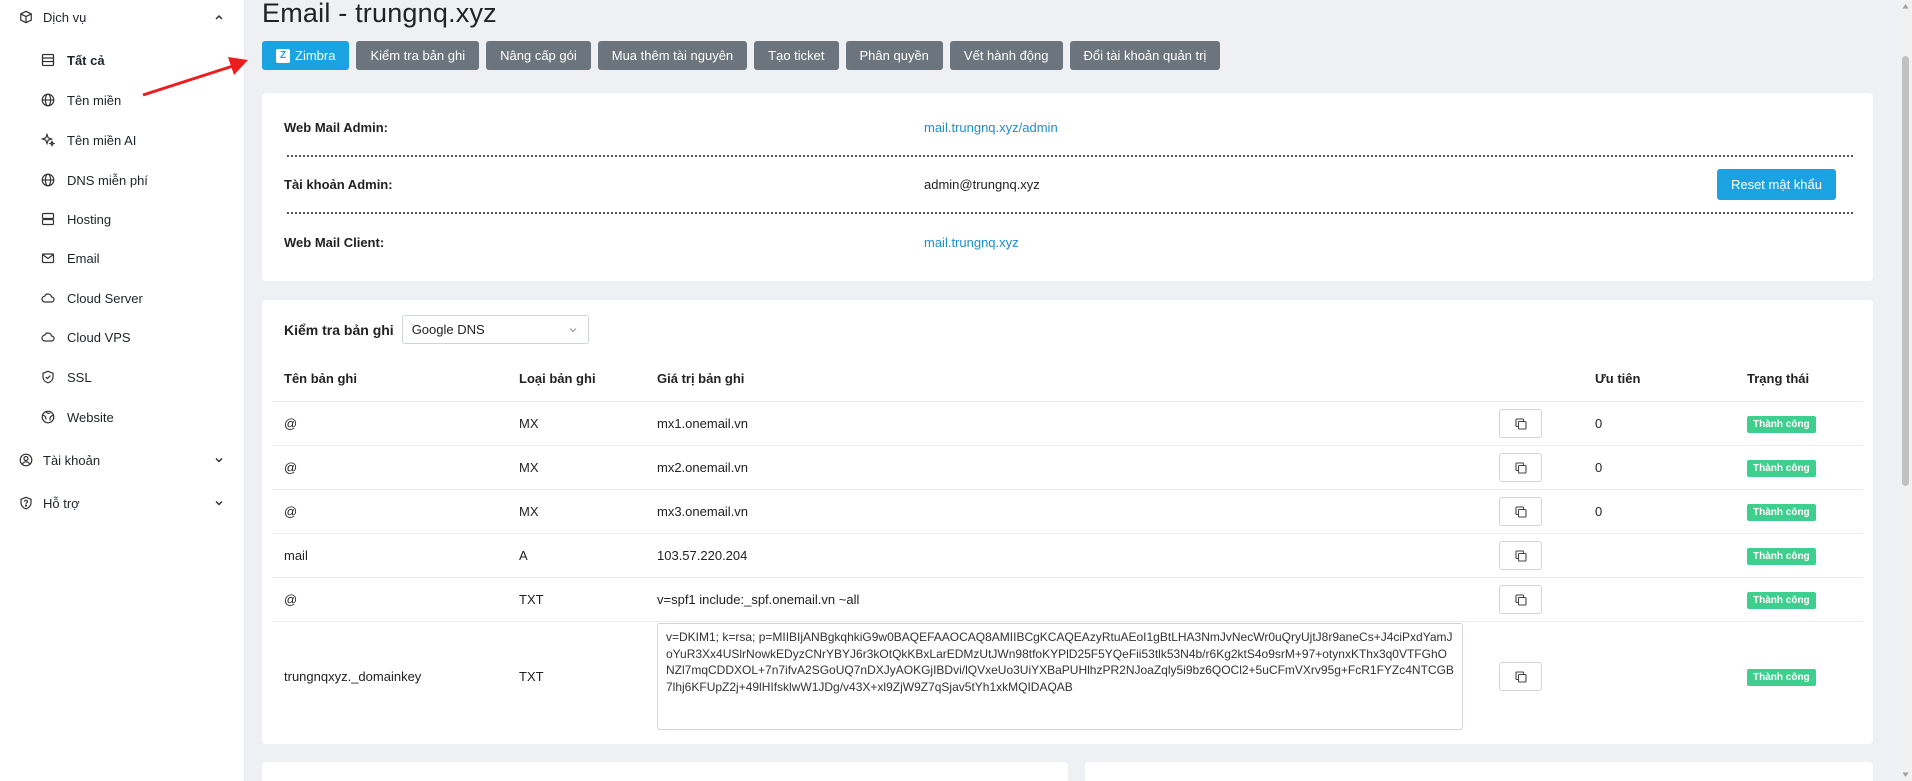  I want to click on nav-group-label: Dịch vụ, so click(65, 17).